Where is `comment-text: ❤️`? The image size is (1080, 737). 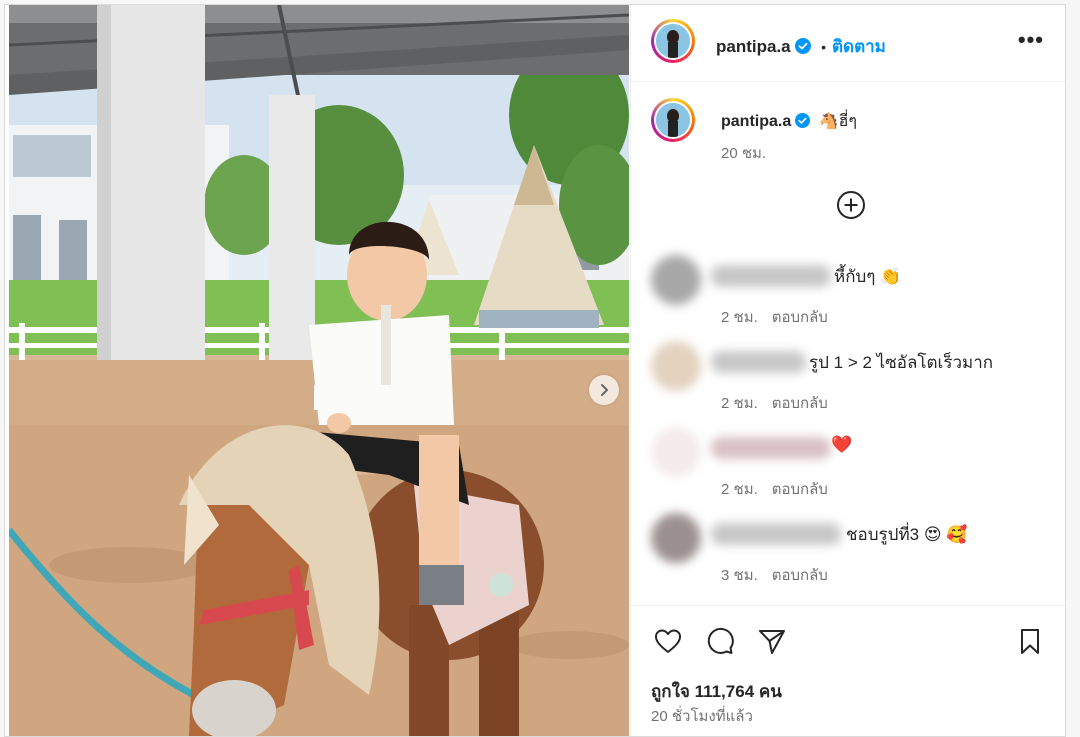
comment-text: ❤️ is located at coordinates (842, 444).